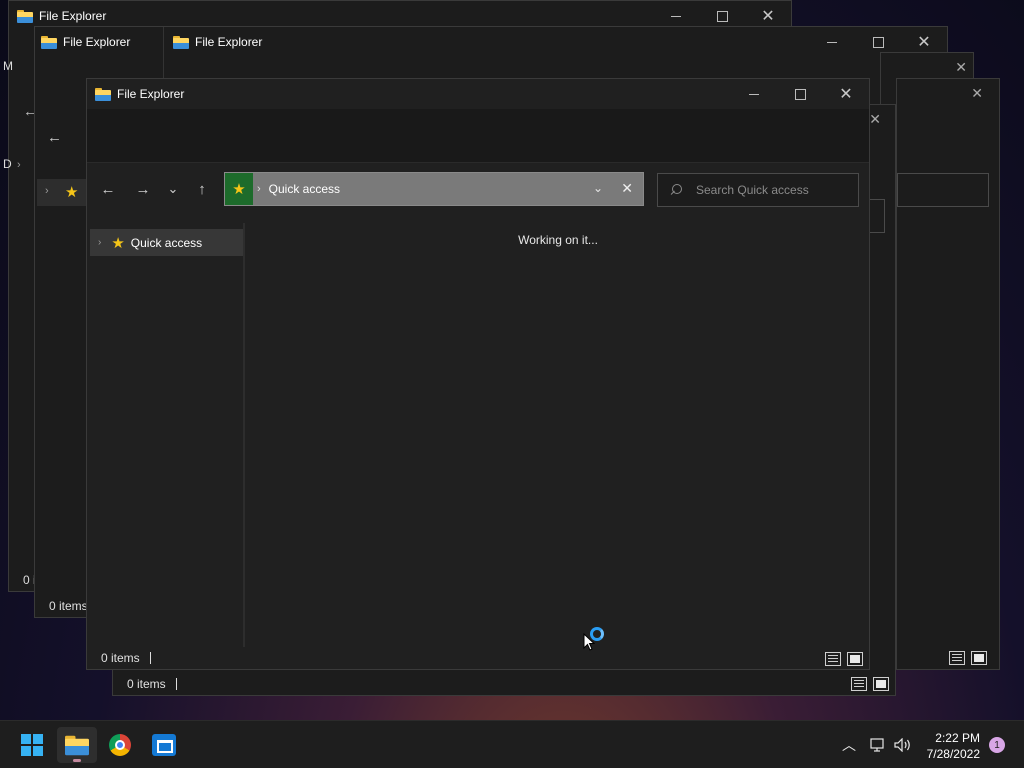  Describe the element at coordinates (8, 66) in the screenshot. I see `edge-letter: M` at that location.